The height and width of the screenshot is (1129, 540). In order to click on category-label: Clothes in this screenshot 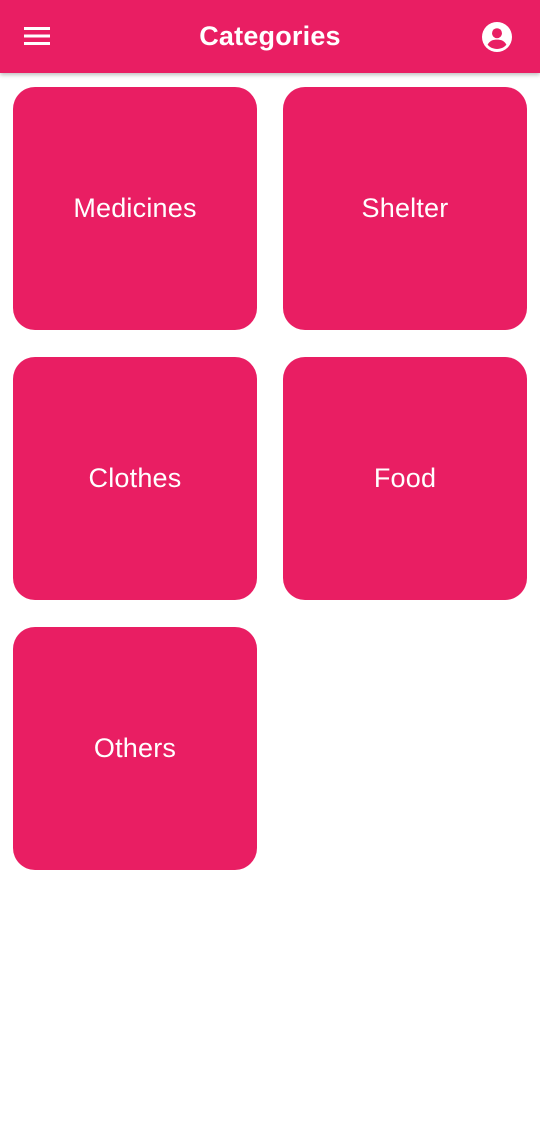, I will do `click(135, 478)`.